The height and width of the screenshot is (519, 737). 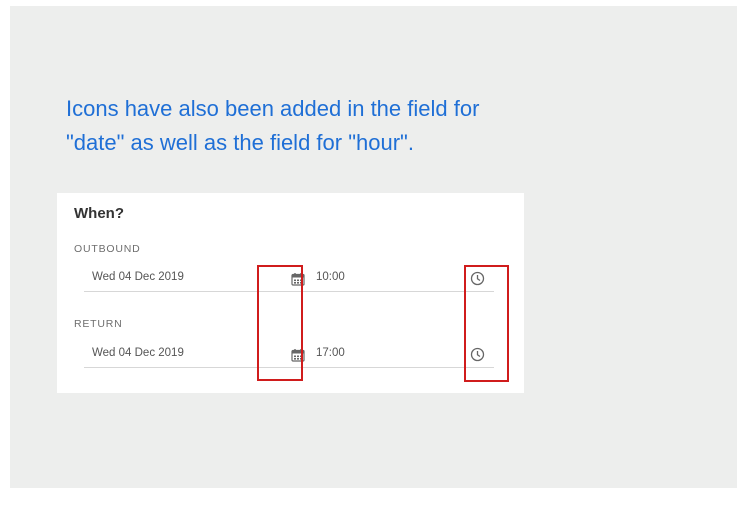 I want to click on outbound-label: OUTBOUND, so click(x=107, y=249).